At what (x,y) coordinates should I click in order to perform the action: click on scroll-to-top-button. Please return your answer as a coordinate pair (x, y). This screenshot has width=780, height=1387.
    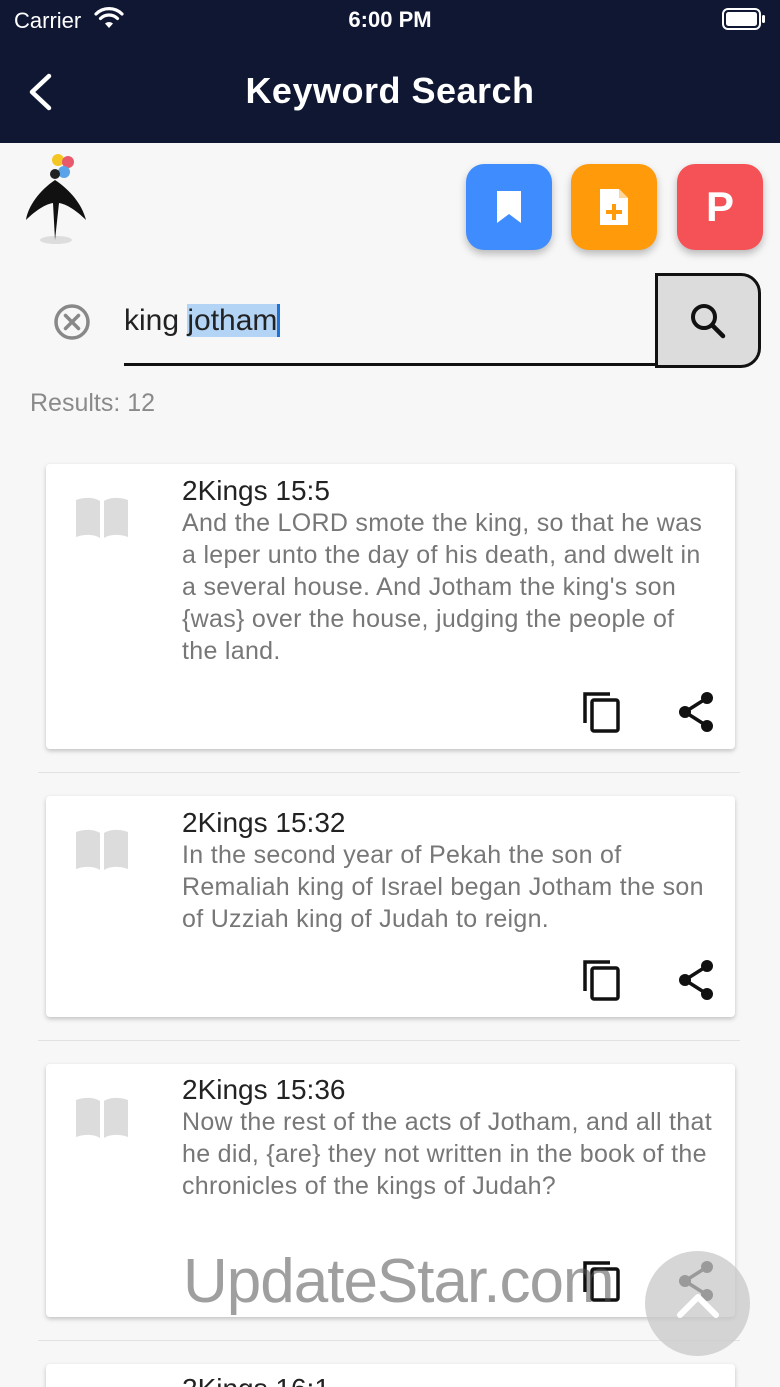
    Looking at the image, I should click on (697, 1303).